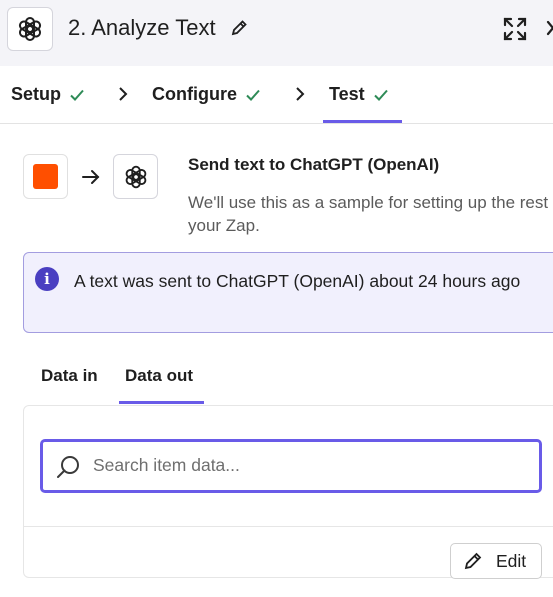  What do you see at coordinates (276, 33) in the screenshot?
I see `step-header: 2. Analyze Text` at bounding box center [276, 33].